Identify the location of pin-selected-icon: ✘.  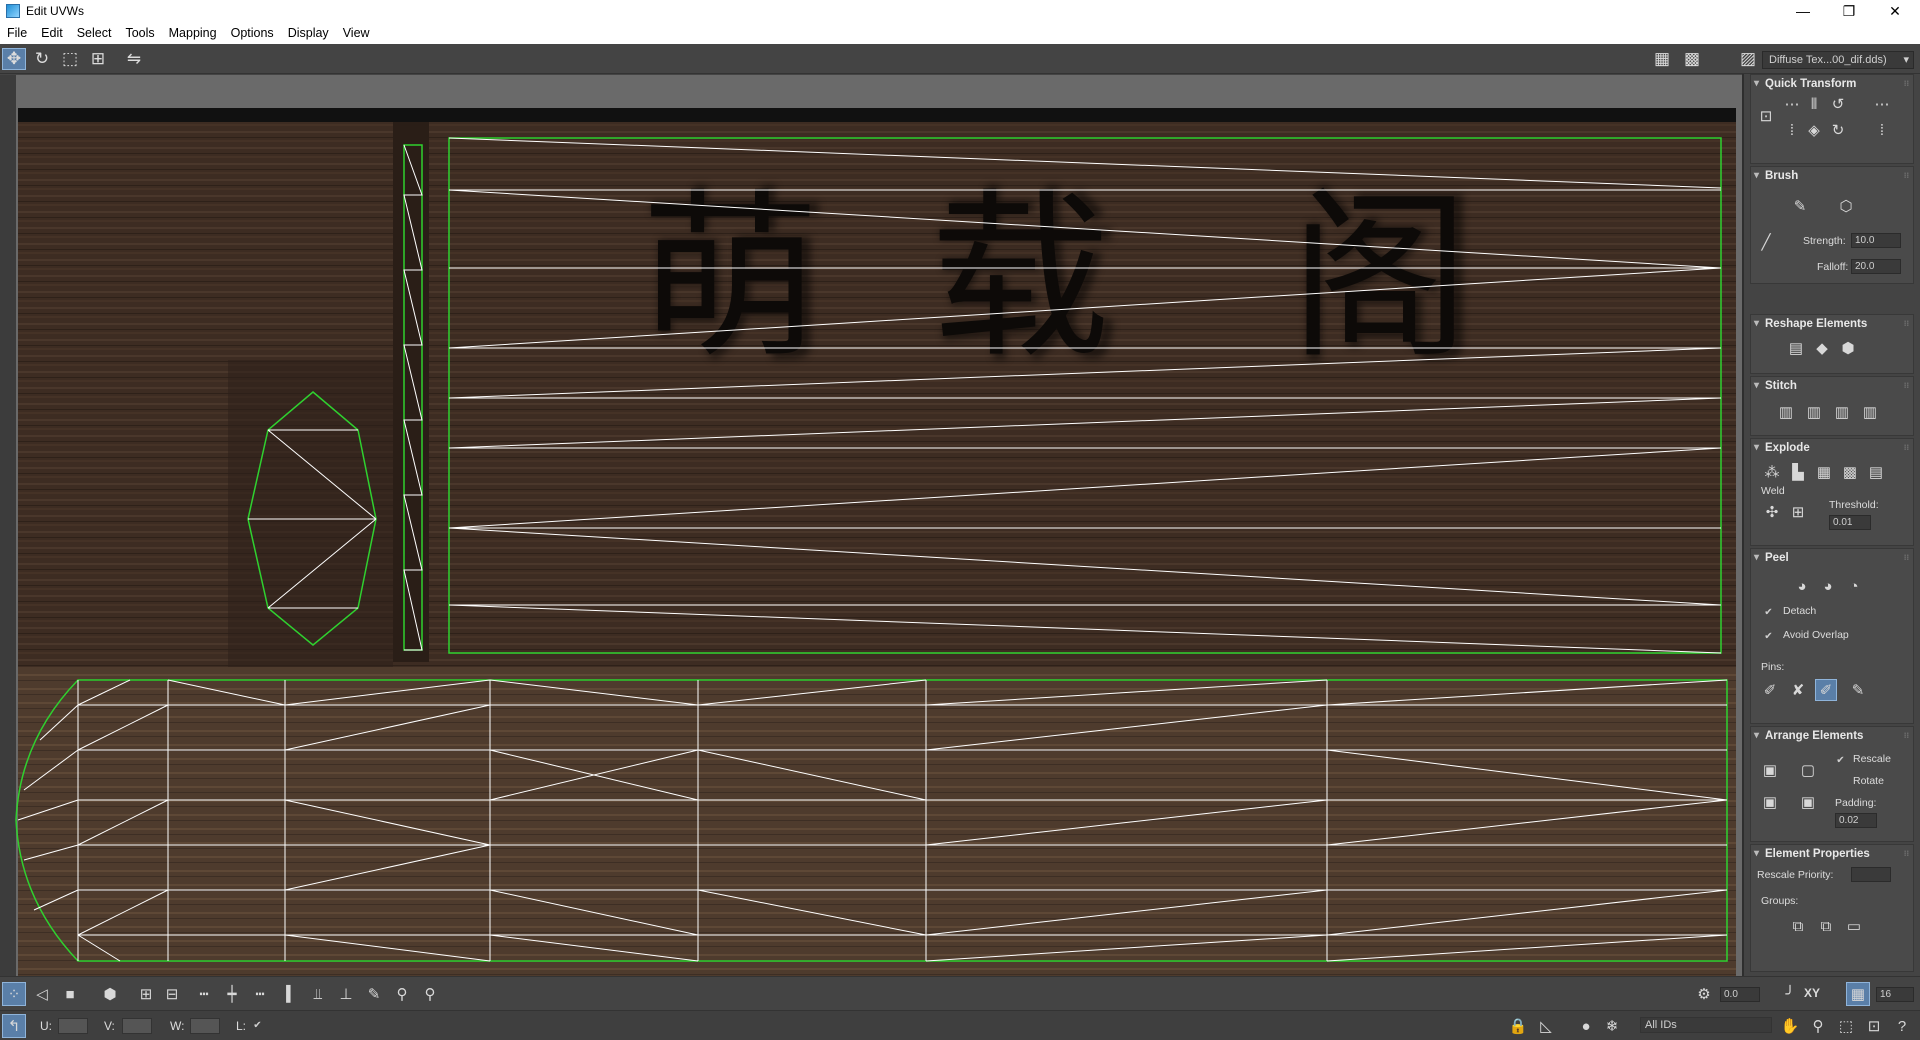
(1798, 690).